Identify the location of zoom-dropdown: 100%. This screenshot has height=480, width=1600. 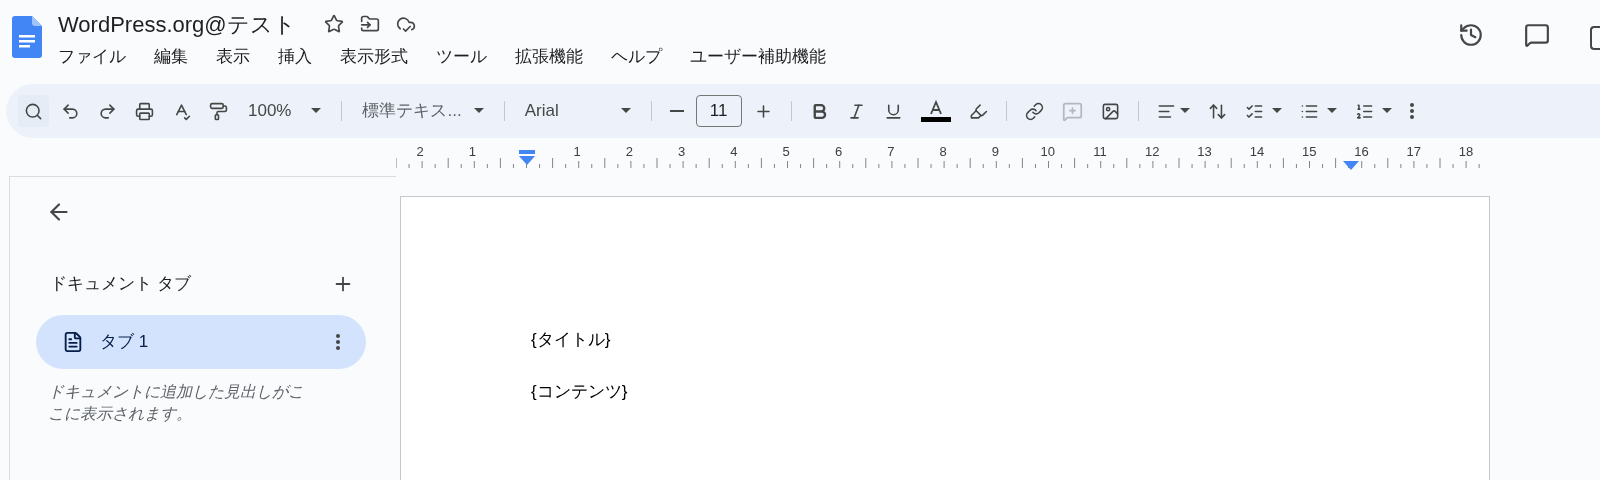
(285, 111).